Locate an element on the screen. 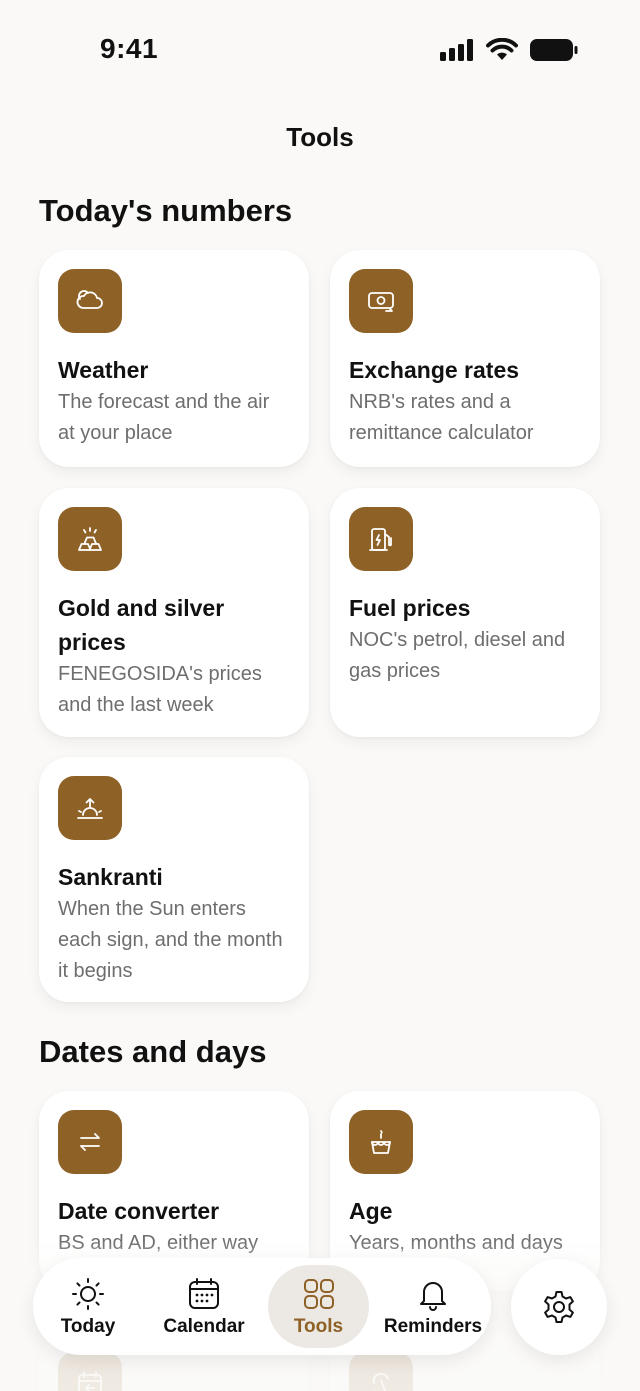 The height and width of the screenshot is (1391, 640). wifi-icon is located at coordinates (502, 49).